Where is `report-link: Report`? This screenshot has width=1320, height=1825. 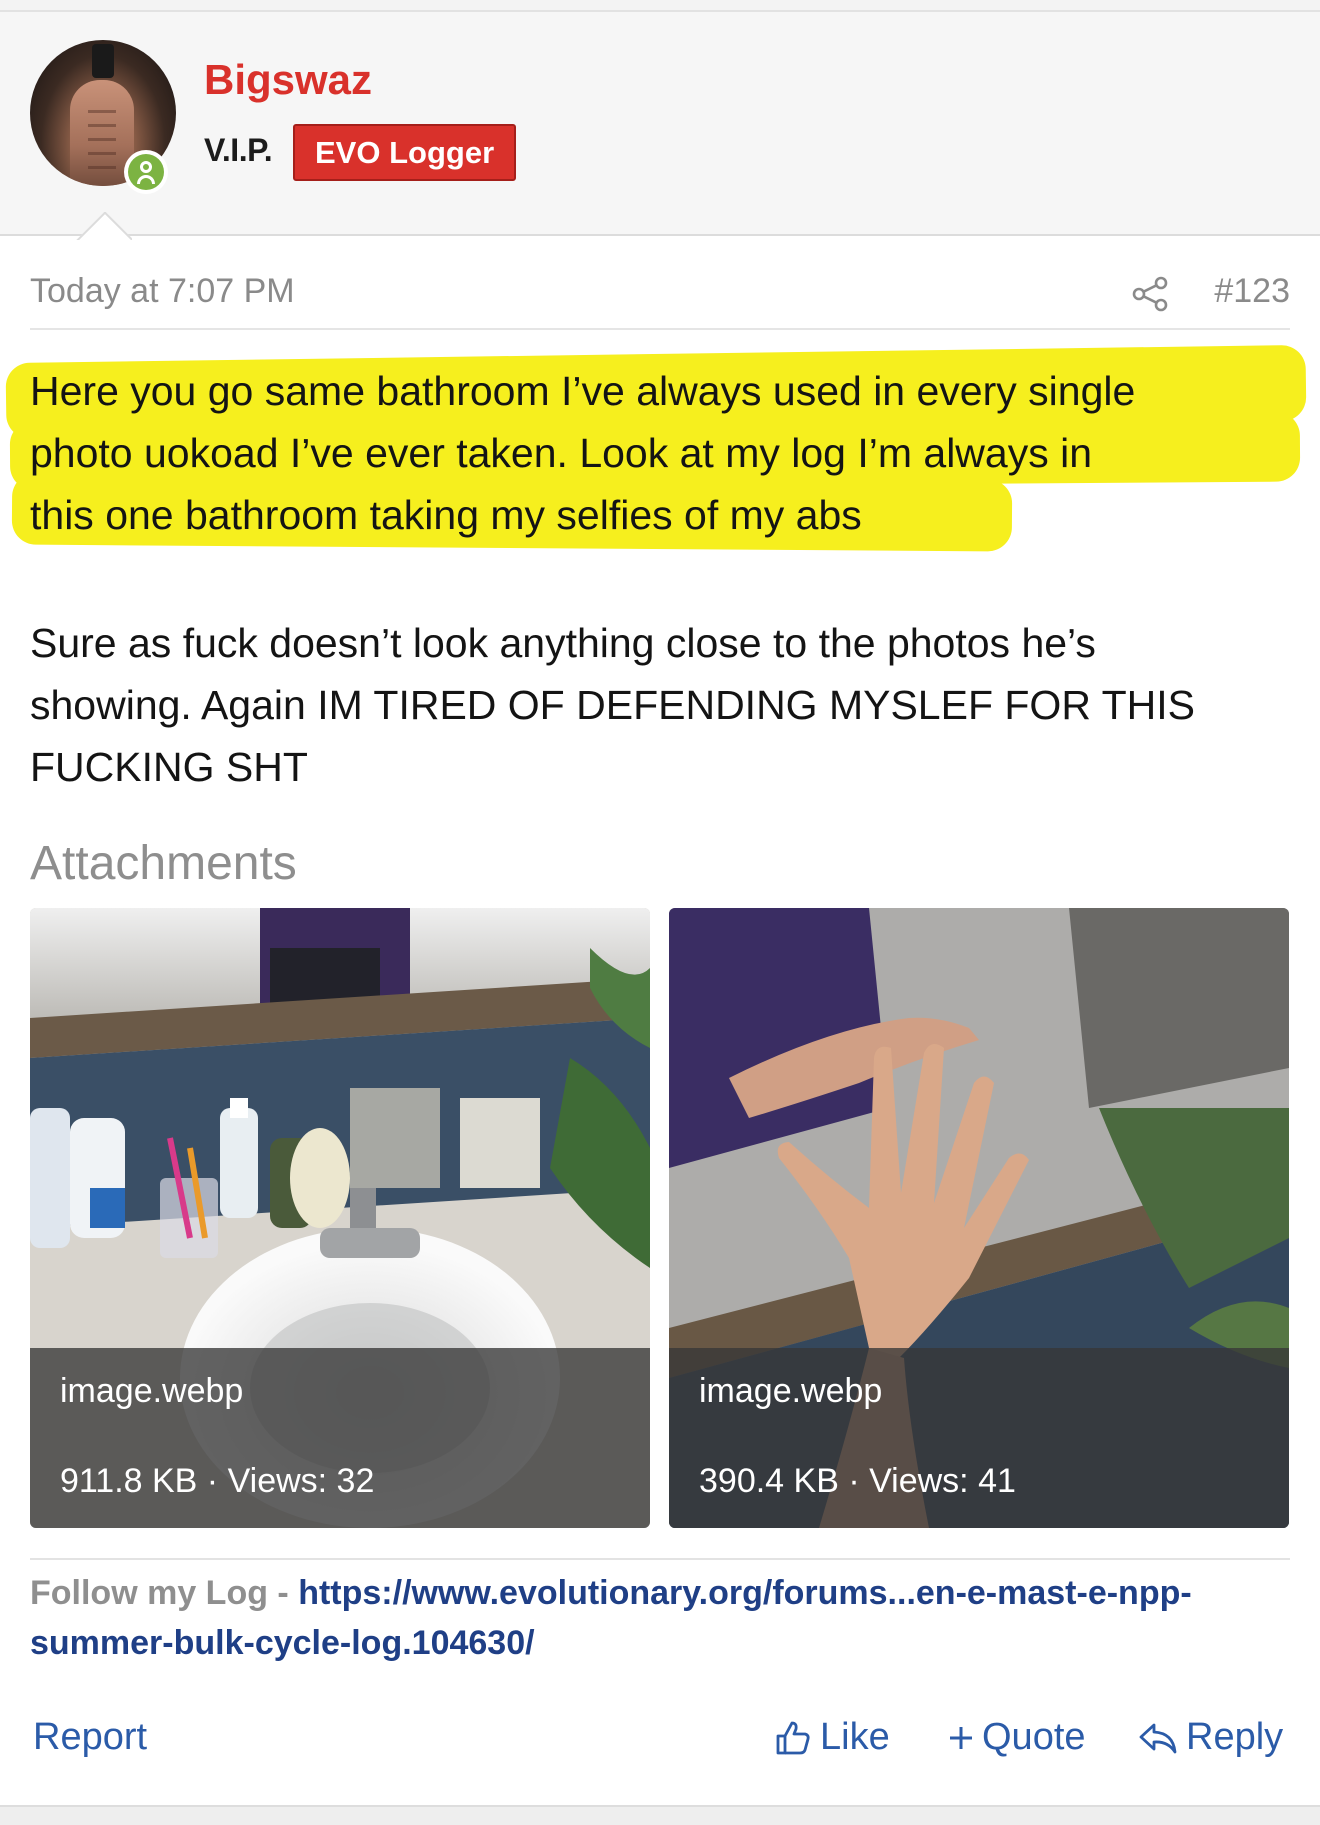
report-link: Report is located at coordinates (90, 1737).